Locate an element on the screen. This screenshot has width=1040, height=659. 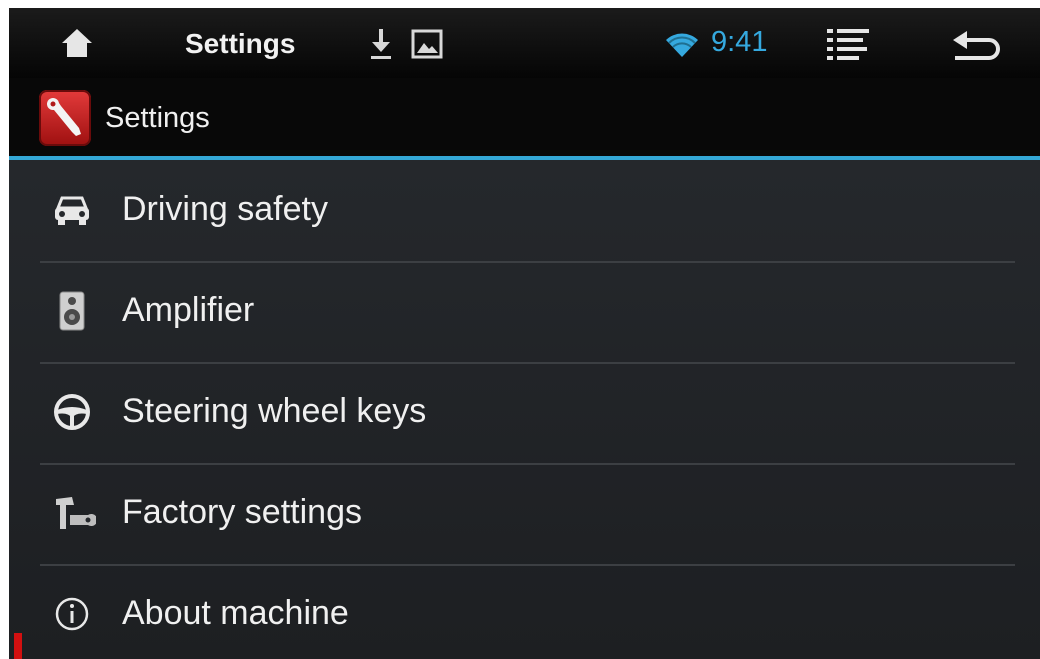
settings-app-icon is located at coordinates (65, 118).